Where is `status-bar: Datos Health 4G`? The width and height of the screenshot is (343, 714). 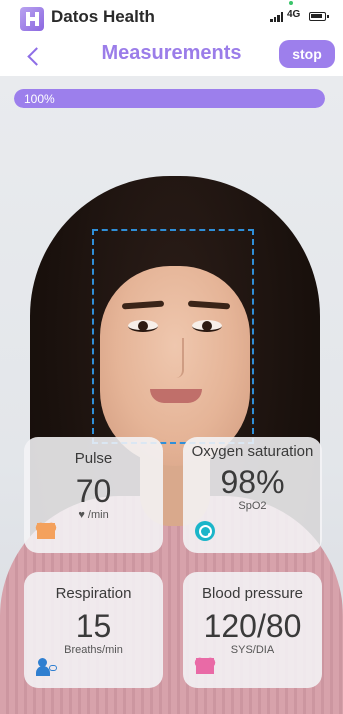
status-bar: Datos Health 4G is located at coordinates (171, 19).